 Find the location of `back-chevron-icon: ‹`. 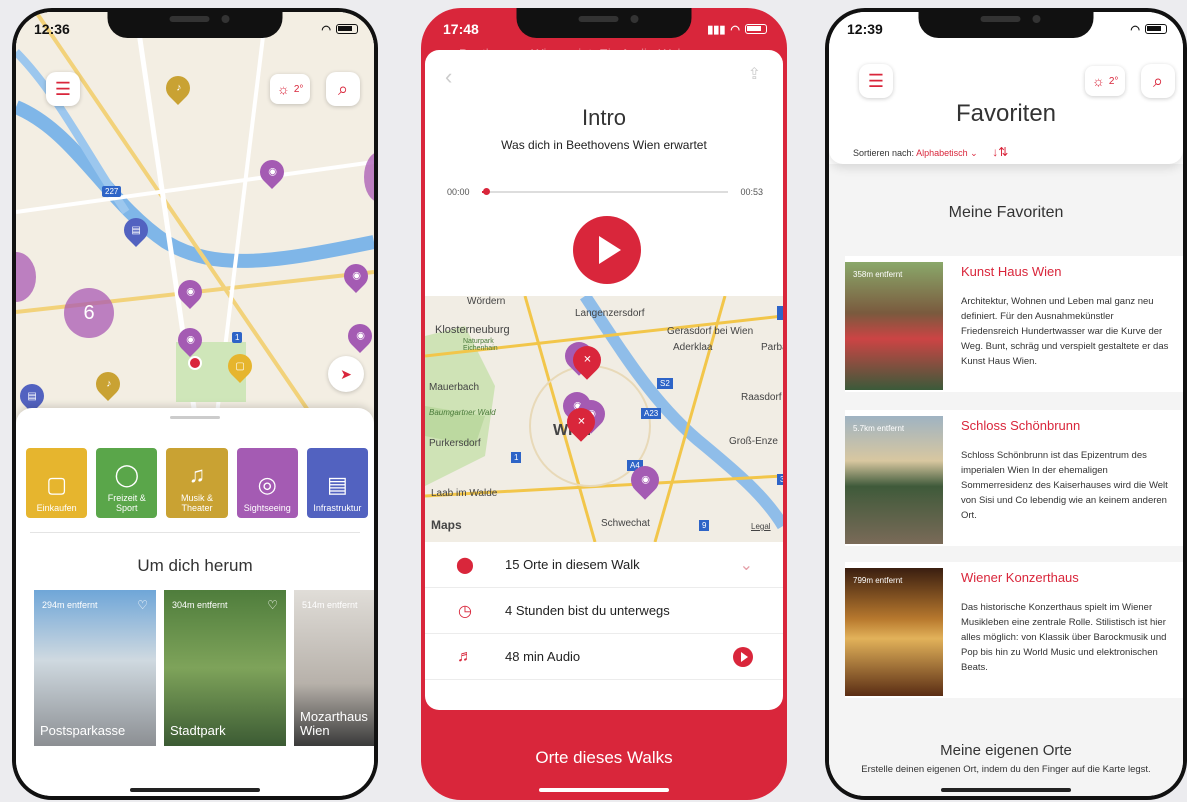

back-chevron-icon: ‹ is located at coordinates (448, 77).